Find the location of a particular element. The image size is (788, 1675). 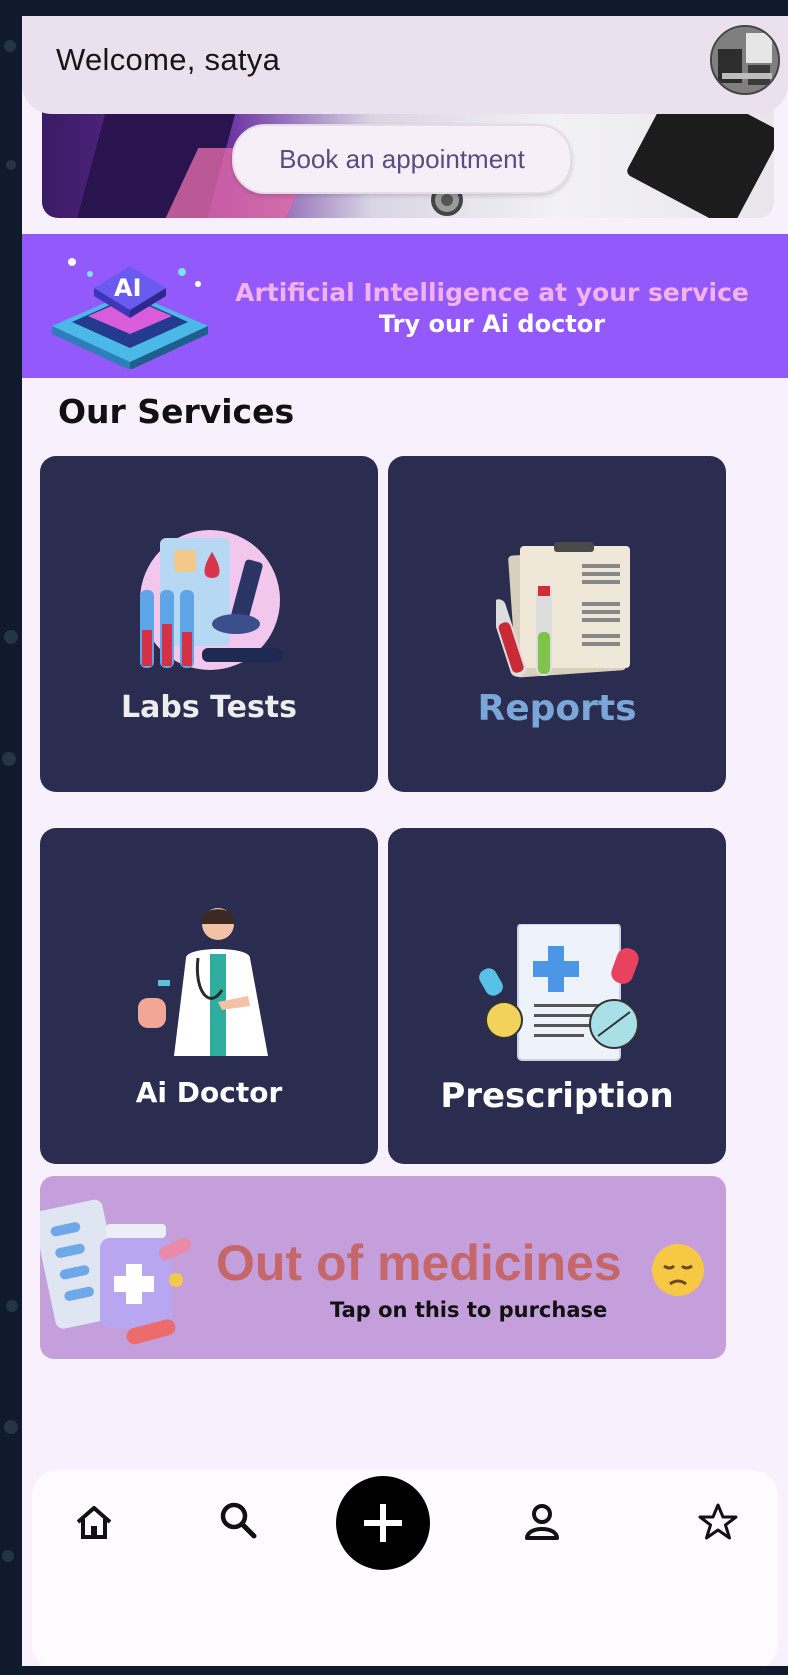

search-icon is located at coordinates (238, 1520).